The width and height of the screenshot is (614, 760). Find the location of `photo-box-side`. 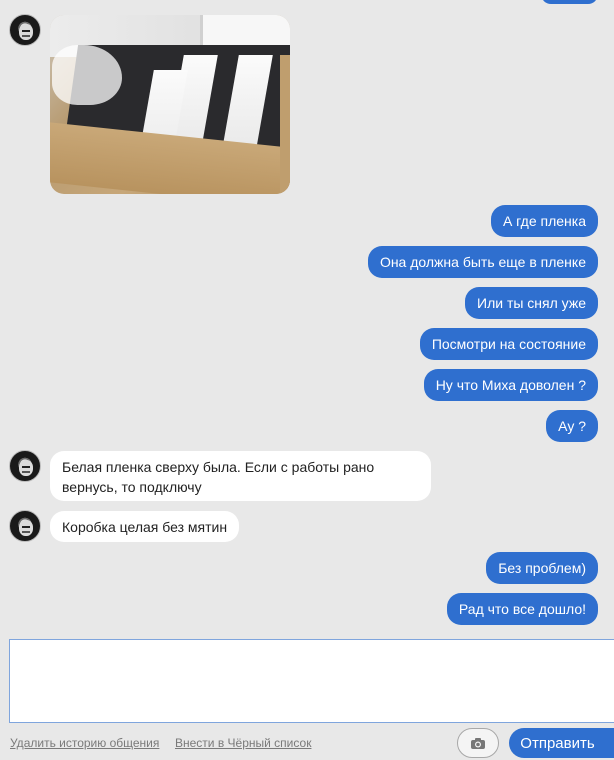

photo-box-side is located at coordinates (285, 124).